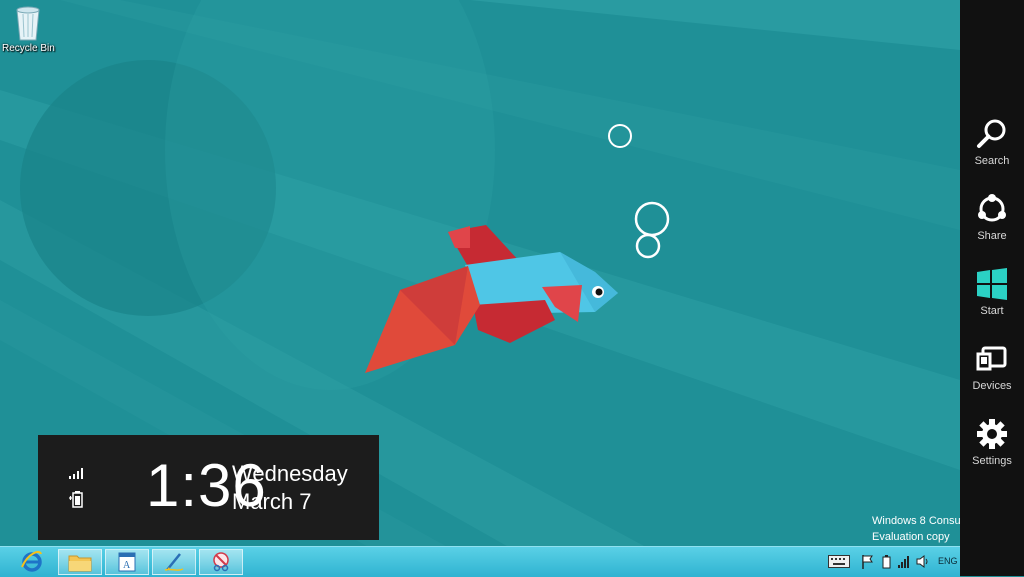 The height and width of the screenshot is (577, 1024). I want to click on share-icon, so click(992, 208).